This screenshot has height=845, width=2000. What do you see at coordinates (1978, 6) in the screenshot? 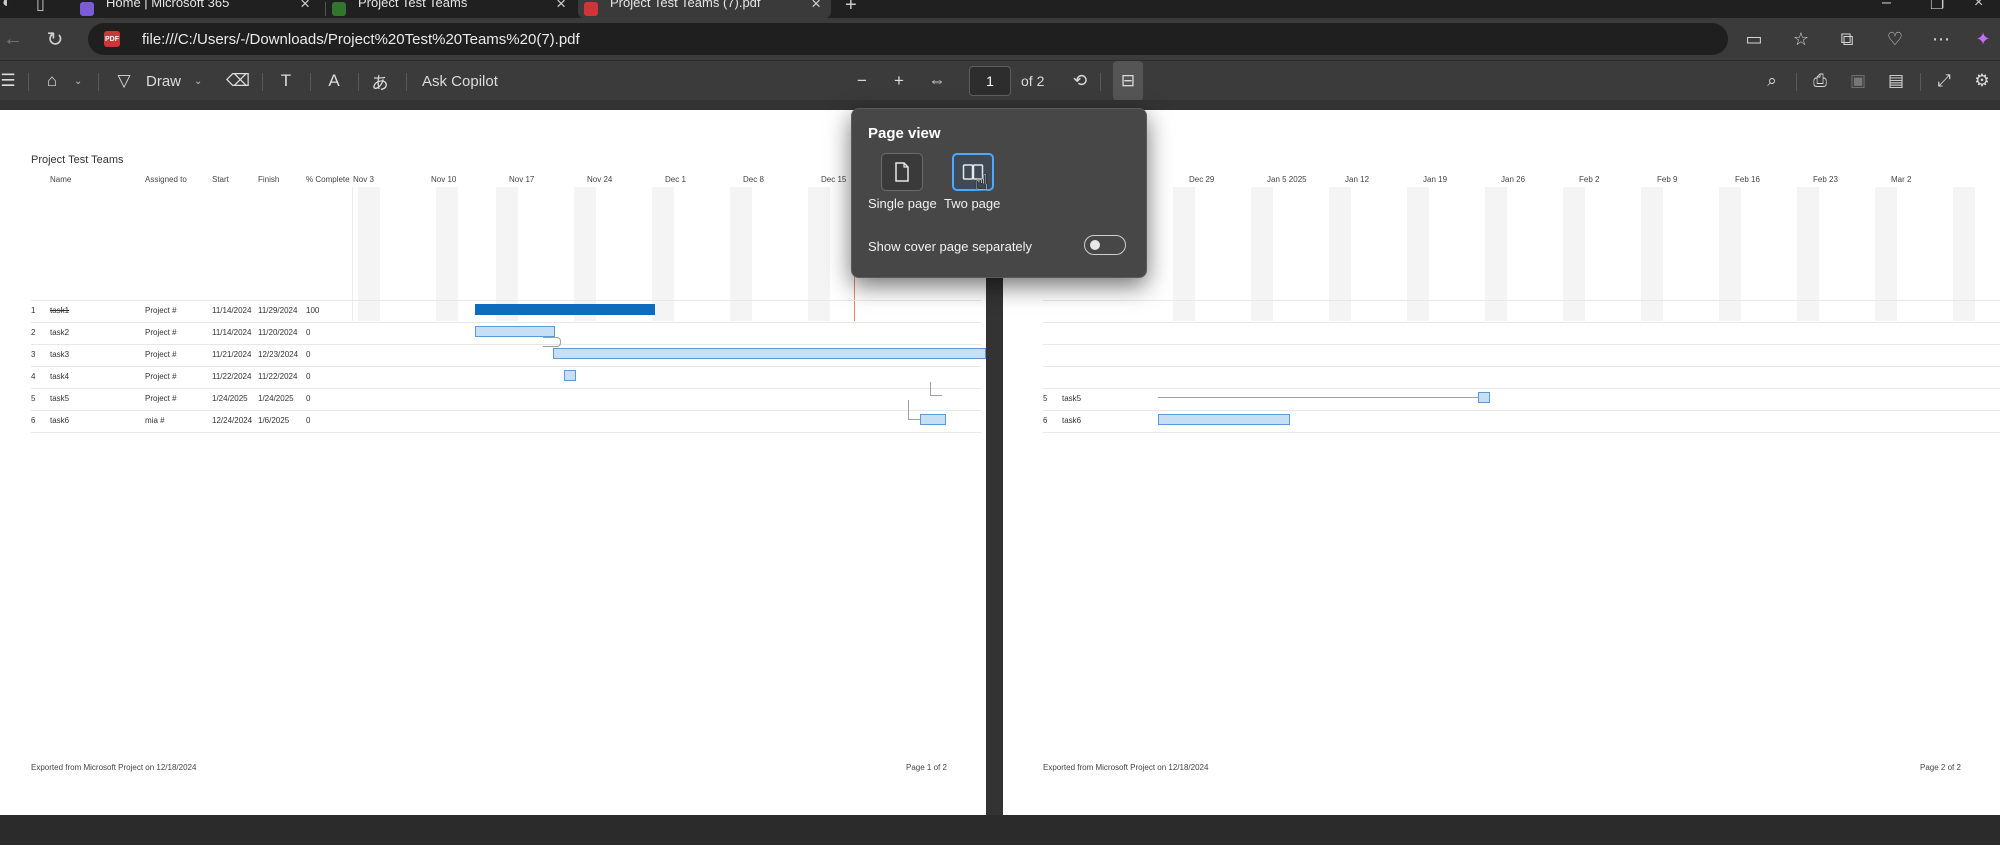
I see `close-window-icon: ×` at bounding box center [1978, 6].